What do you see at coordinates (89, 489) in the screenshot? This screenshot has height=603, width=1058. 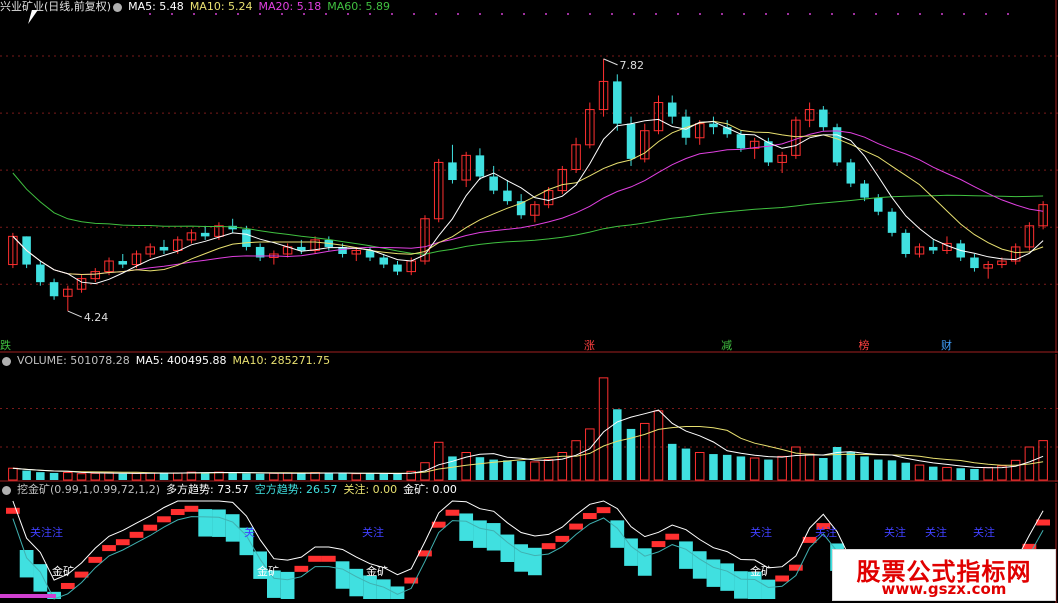 I see `indicator-label-0: 挖金矿(0.99,1,0.99,72,1,2)` at bounding box center [89, 489].